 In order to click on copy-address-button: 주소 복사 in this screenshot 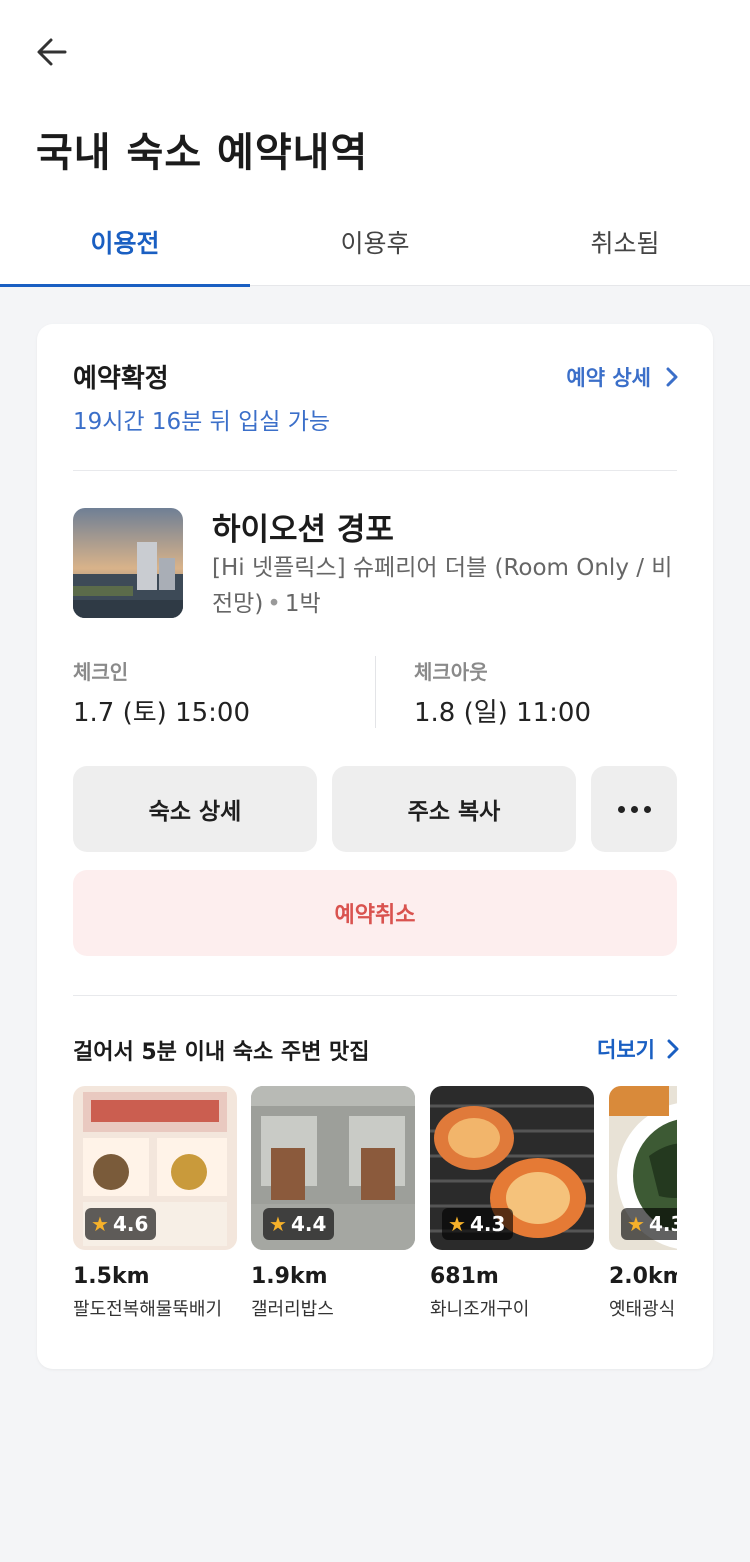, I will do `click(454, 809)`.